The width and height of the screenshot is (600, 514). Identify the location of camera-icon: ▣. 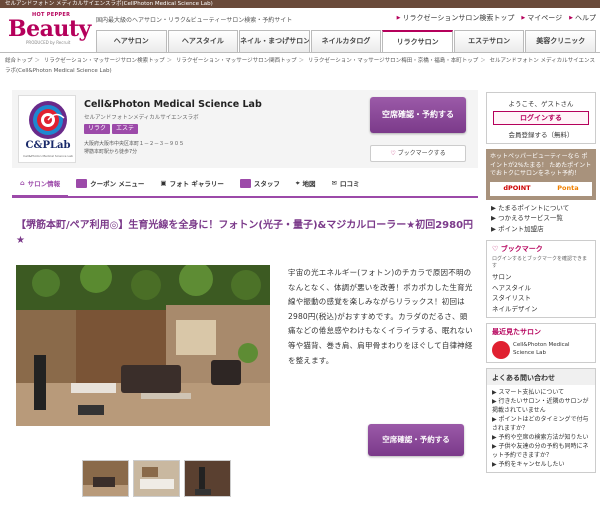
(163, 183).